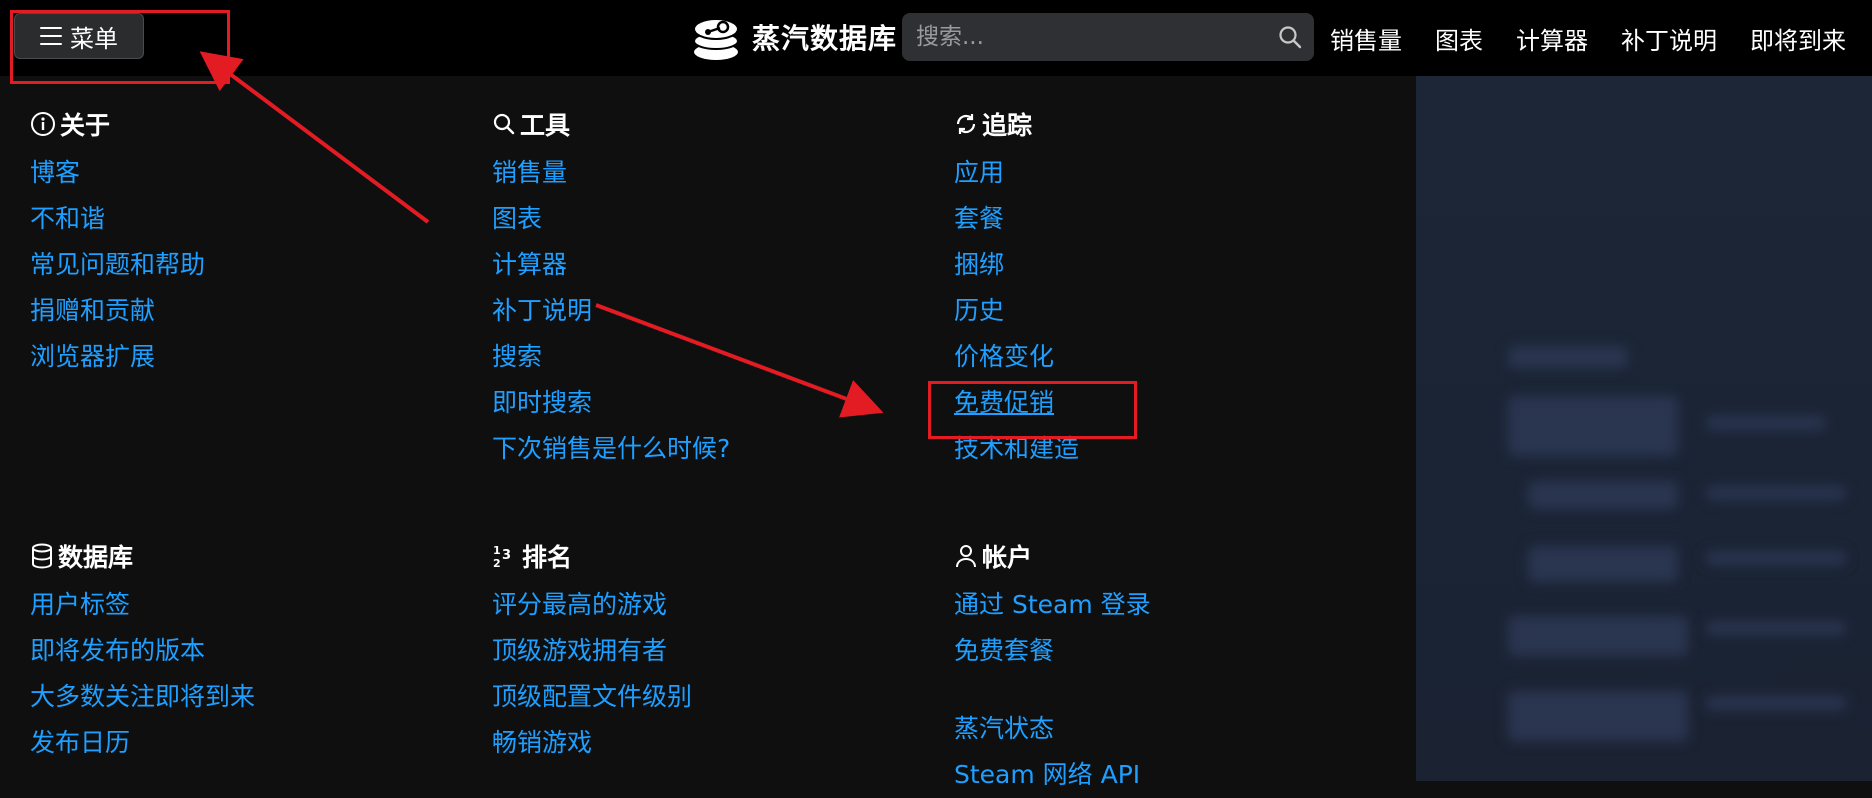 This screenshot has height=798, width=1872. I want to click on link-top-rated: 评分最高的游戏, so click(702, 605).